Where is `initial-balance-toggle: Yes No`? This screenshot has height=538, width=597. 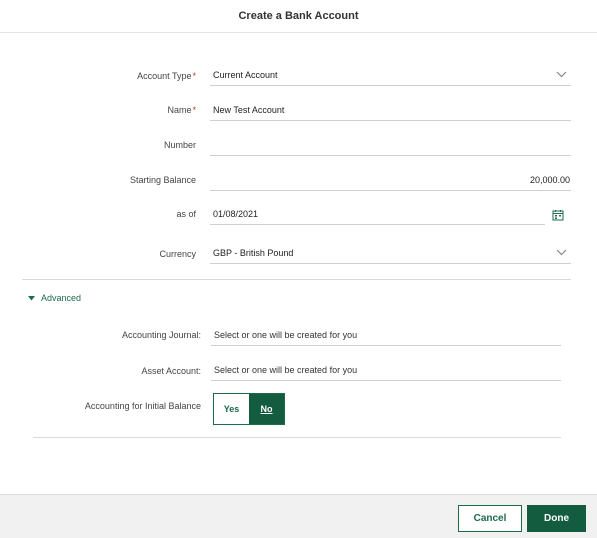 initial-balance-toggle: Yes No is located at coordinates (249, 409).